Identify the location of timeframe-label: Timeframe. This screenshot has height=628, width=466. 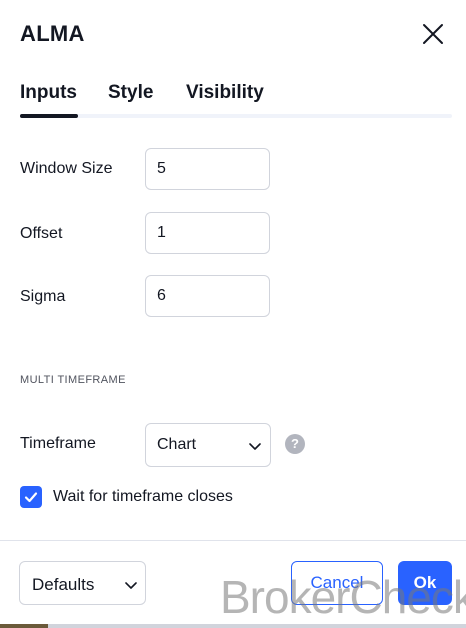
(58, 443).